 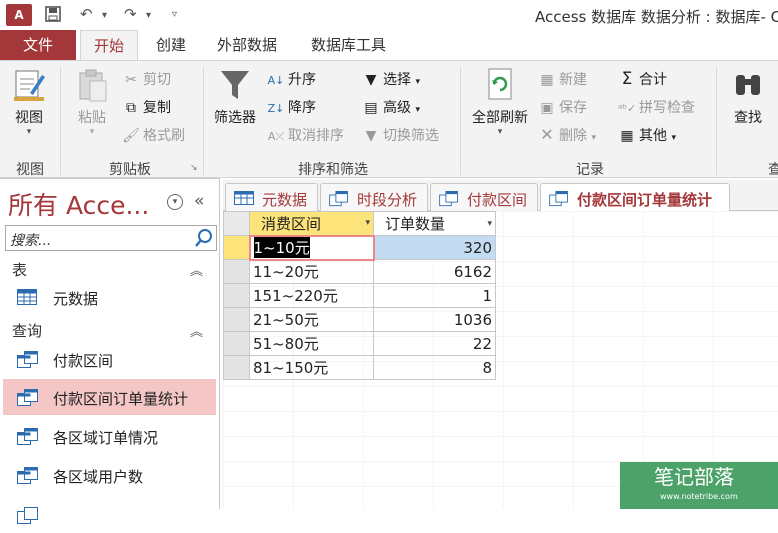 What do you see at coordinates (194, 168) in the screenshot?
I see `clipboard-launcher-icon: ↘` at bounding box center [194, 168].